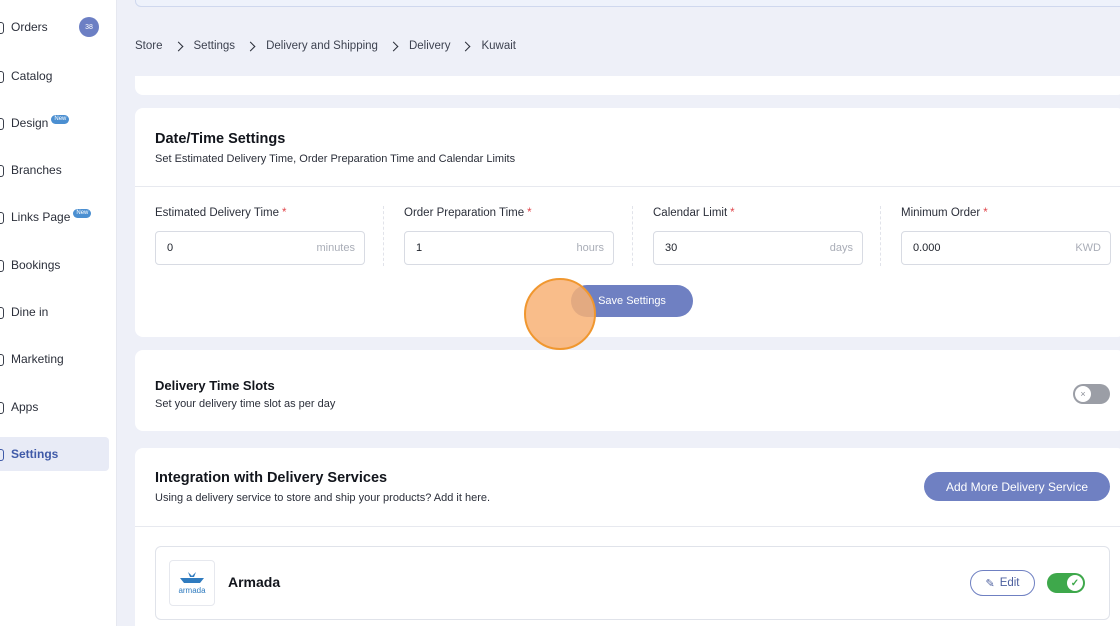 Image resolution: width=1120 pixels, height=626 pixels. I want to click on preparation-time-field: Order Preparation Time * 1 hours, so click(509, 236).